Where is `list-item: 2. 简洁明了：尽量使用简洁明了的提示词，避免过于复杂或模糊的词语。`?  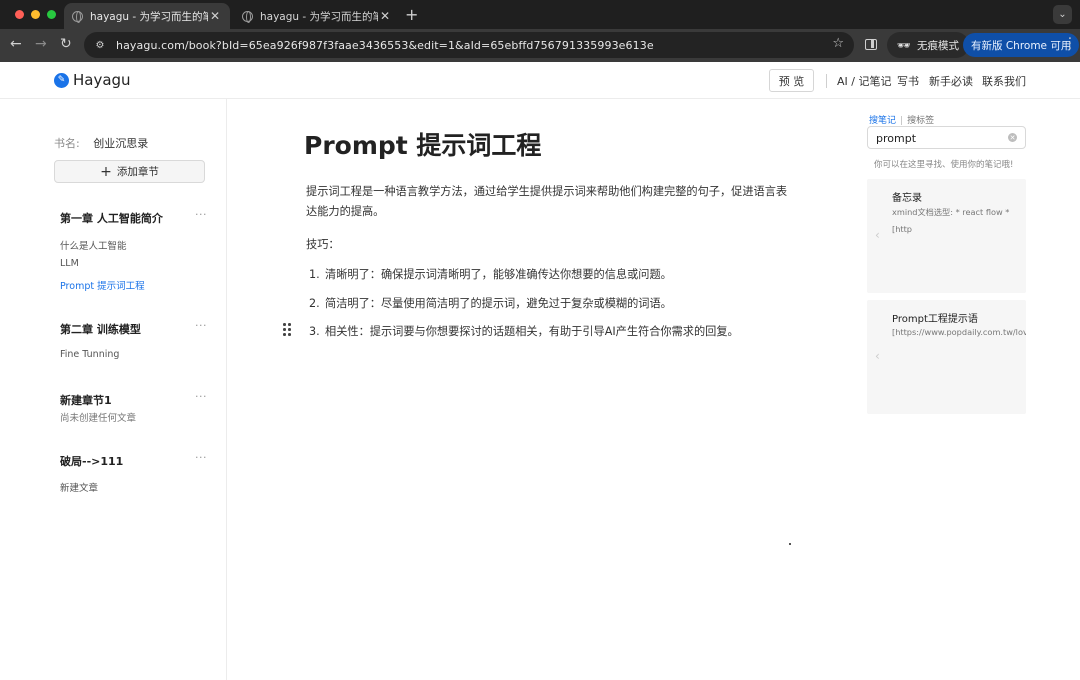 list-item: 2. 简洁明了：尽量使用简洁明了的提示词，避免过于复杂或模糊的词语。 is located at coordinates (490, 303).